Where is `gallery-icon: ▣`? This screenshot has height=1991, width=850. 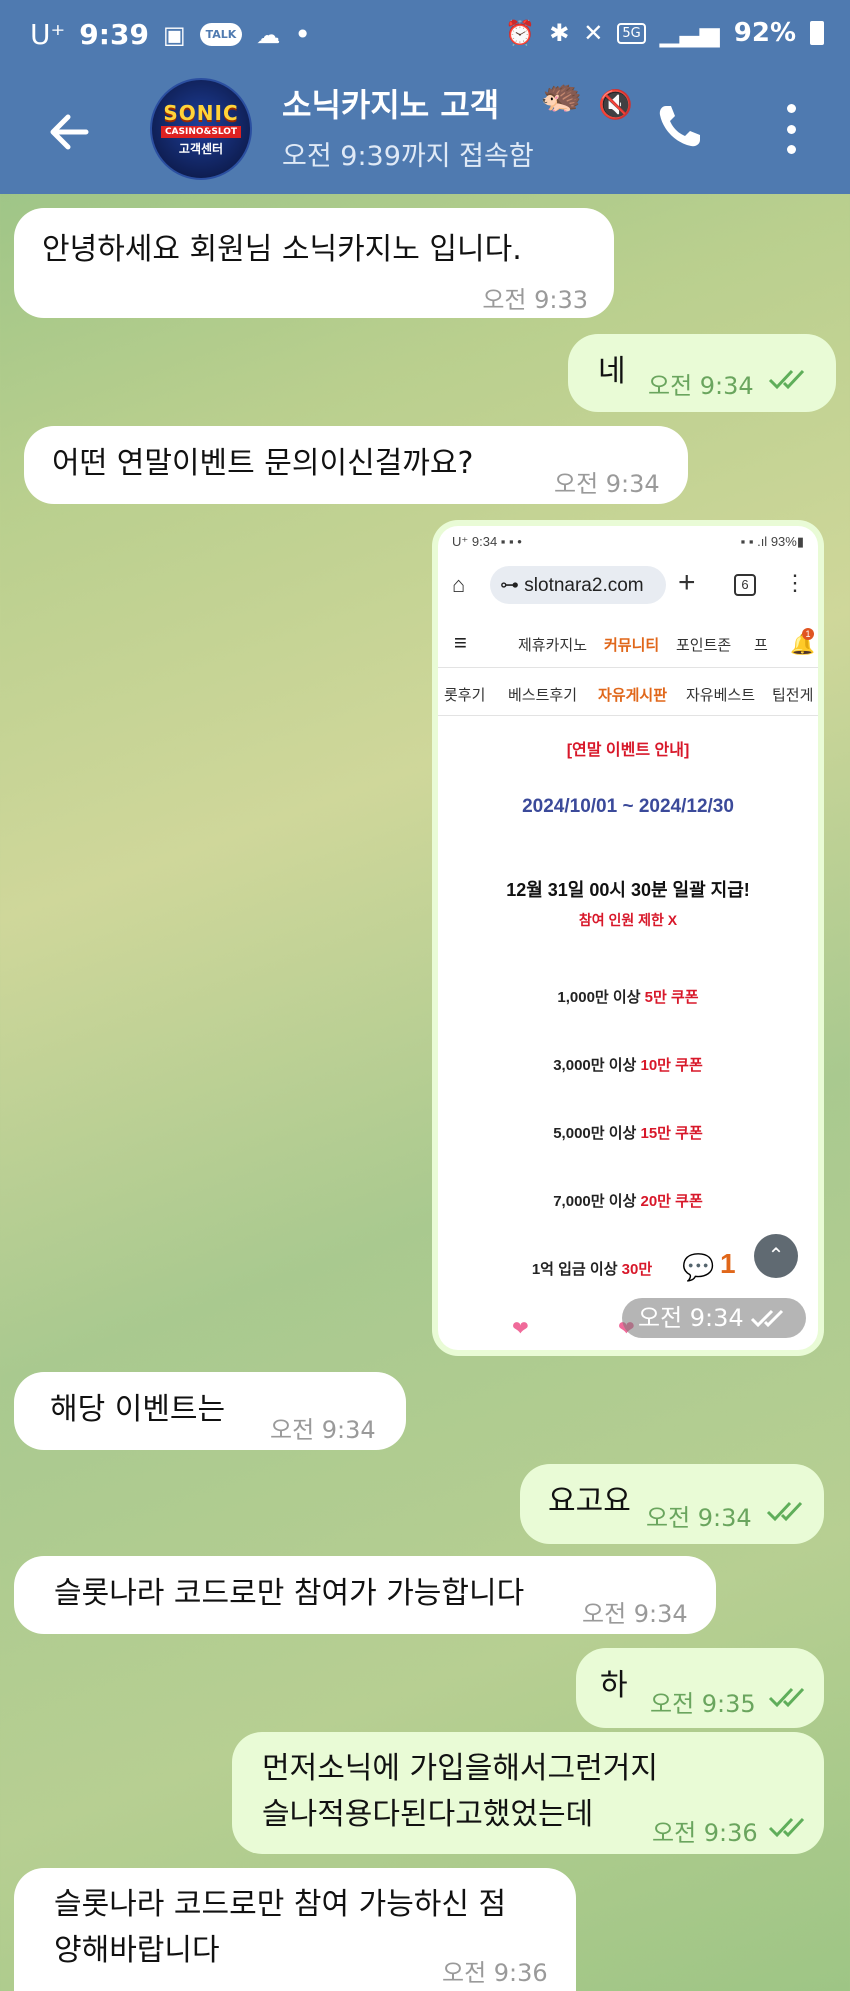 gallery-icon: ▣ is located at coordinates (174, 34).